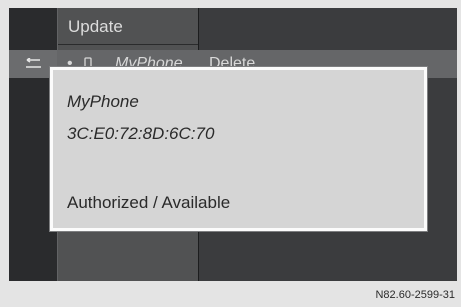 Image resolution: width=461 pixels, height=307 pixels. I want to click on popup-device-status: Authorized / Available, so click(149, 202).